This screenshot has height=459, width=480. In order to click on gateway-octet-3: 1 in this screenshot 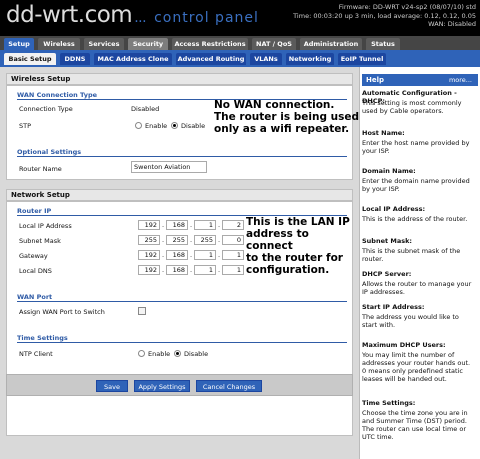, I will do `click(205, 255)`.